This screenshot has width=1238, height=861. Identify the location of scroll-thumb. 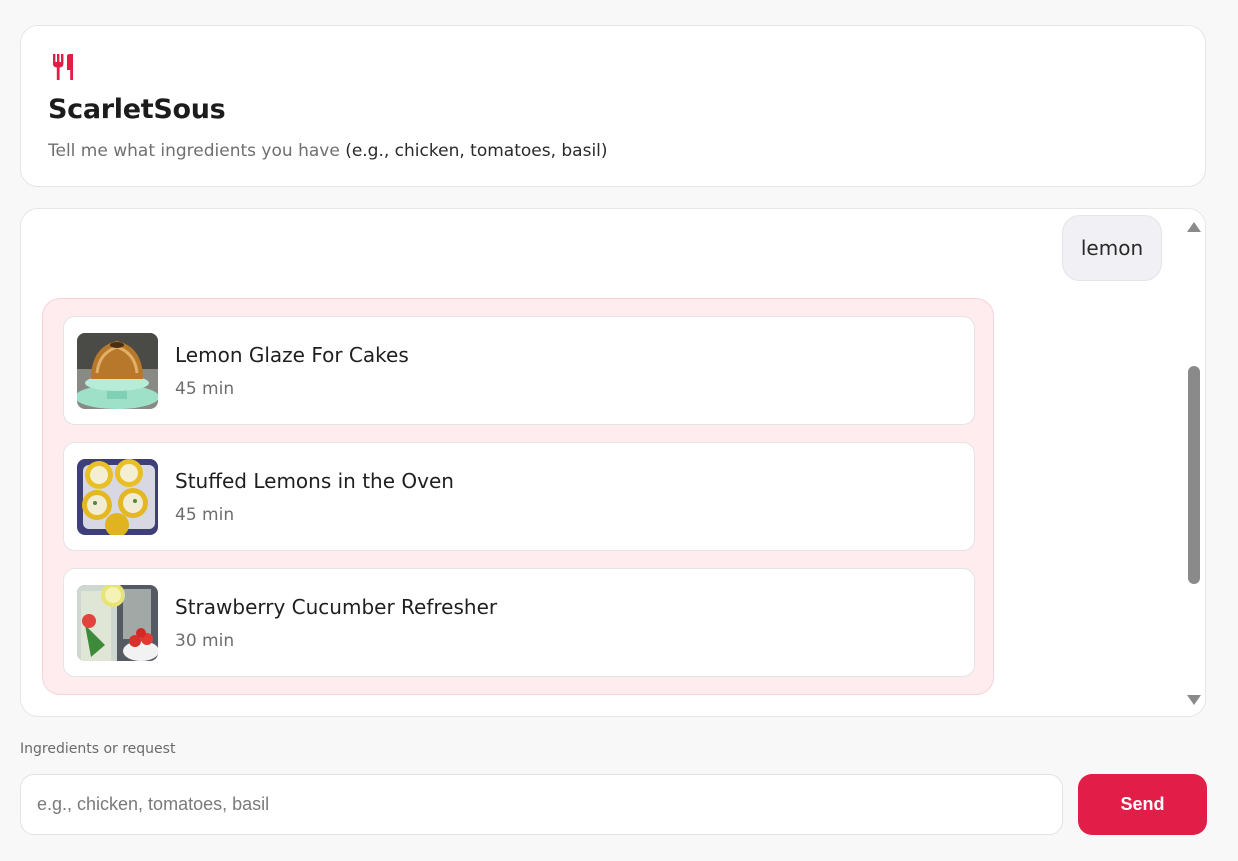
(1194, 475).